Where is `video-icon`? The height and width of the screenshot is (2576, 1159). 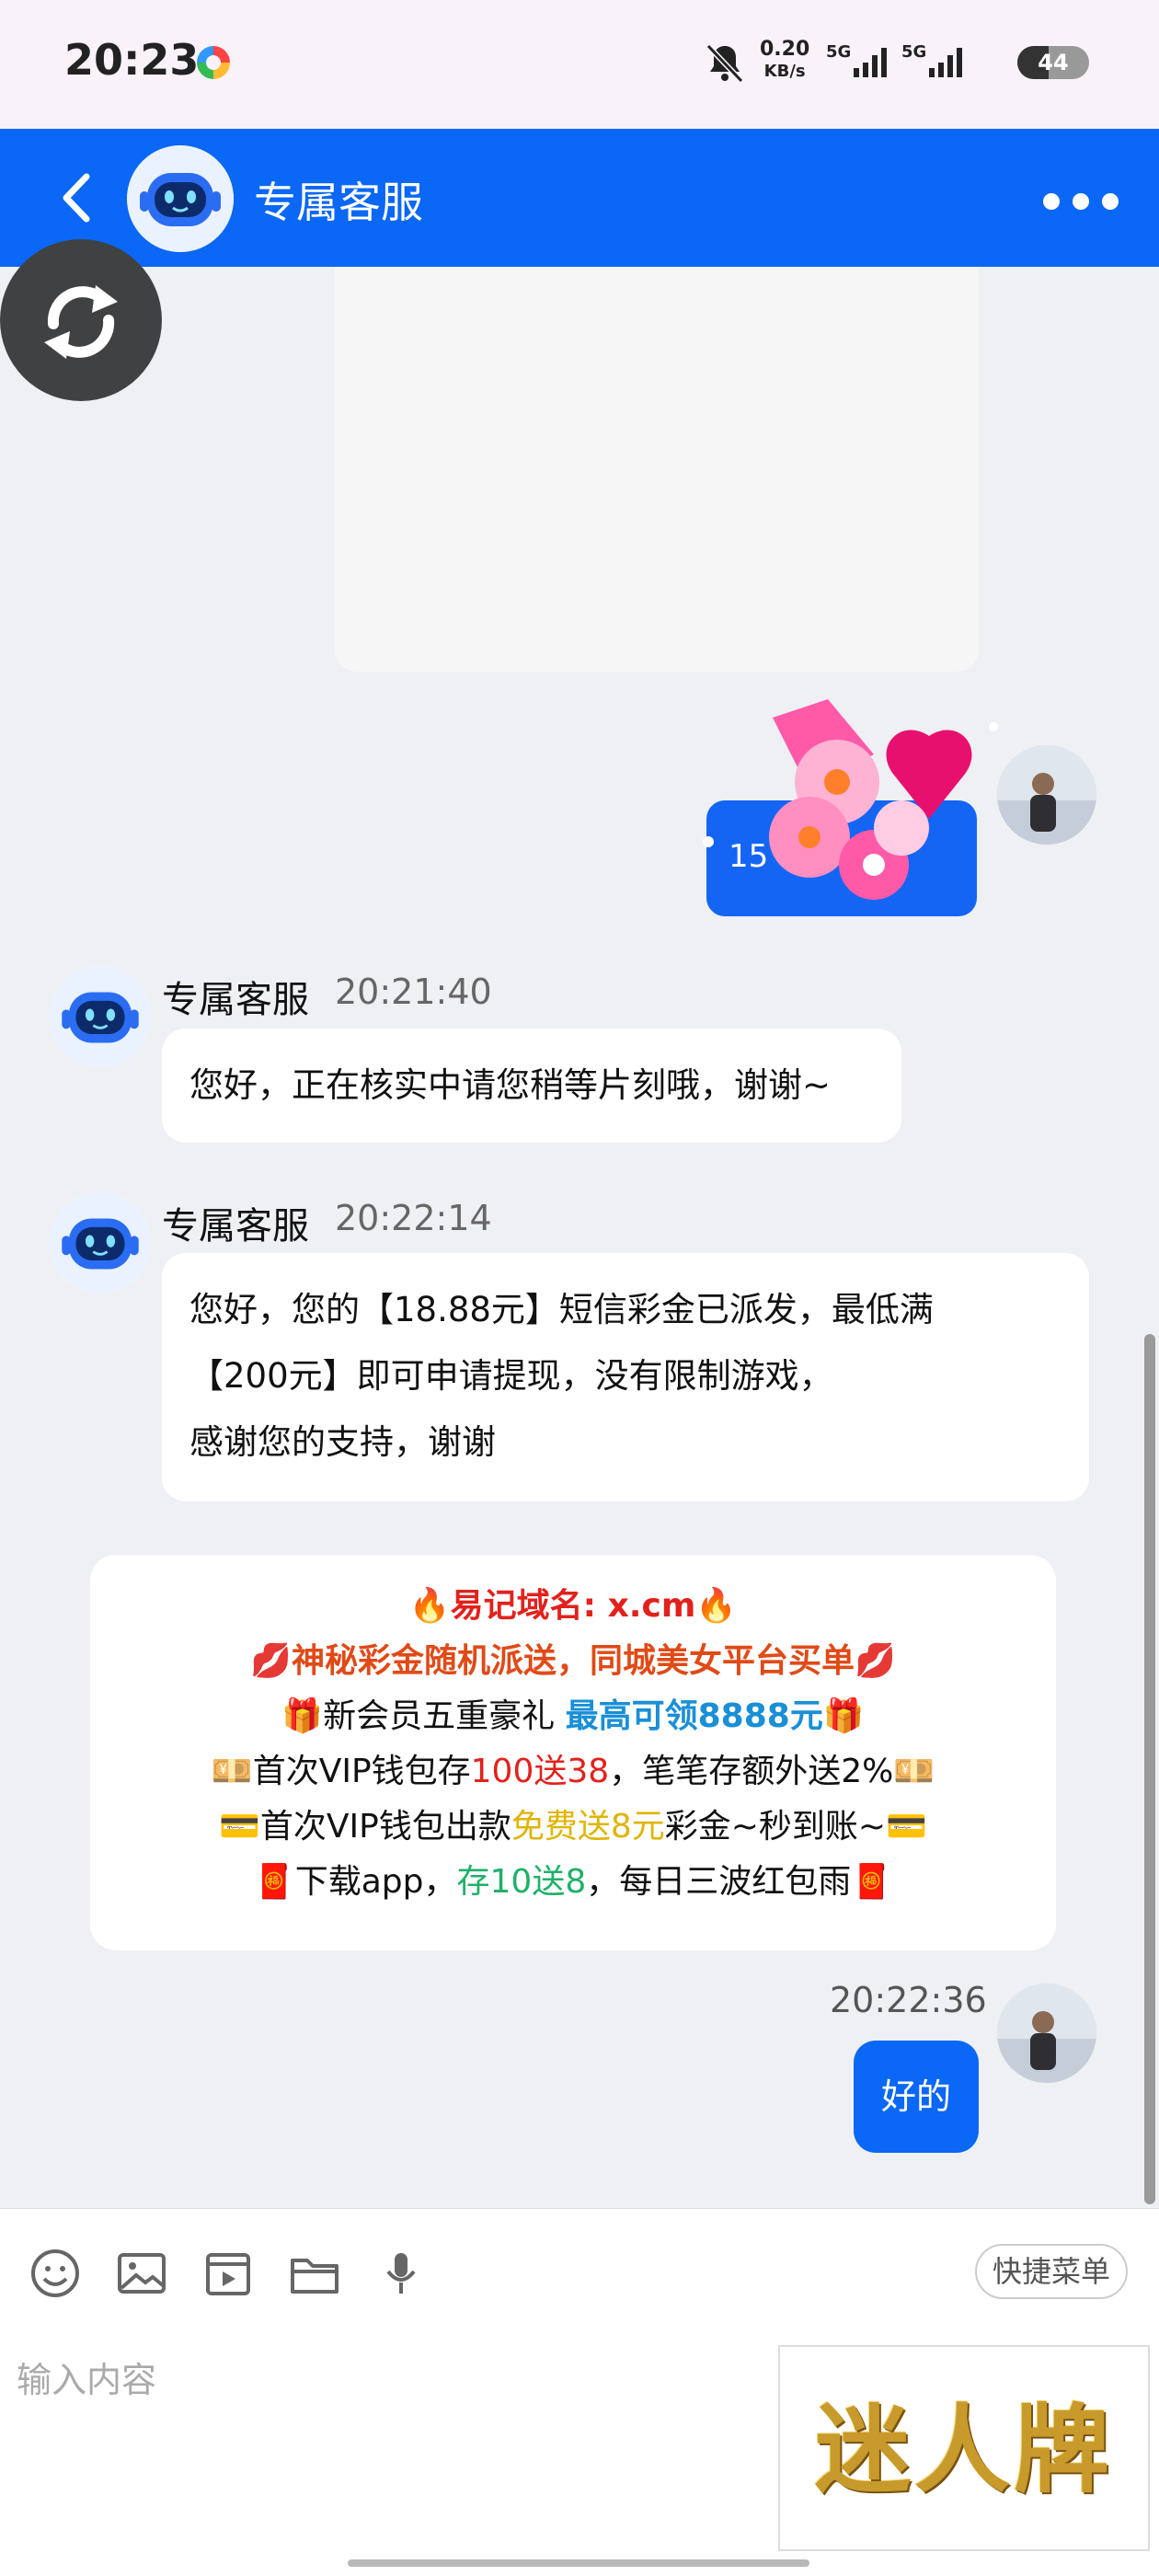 video-icon is located at coordinates (228, 2273).